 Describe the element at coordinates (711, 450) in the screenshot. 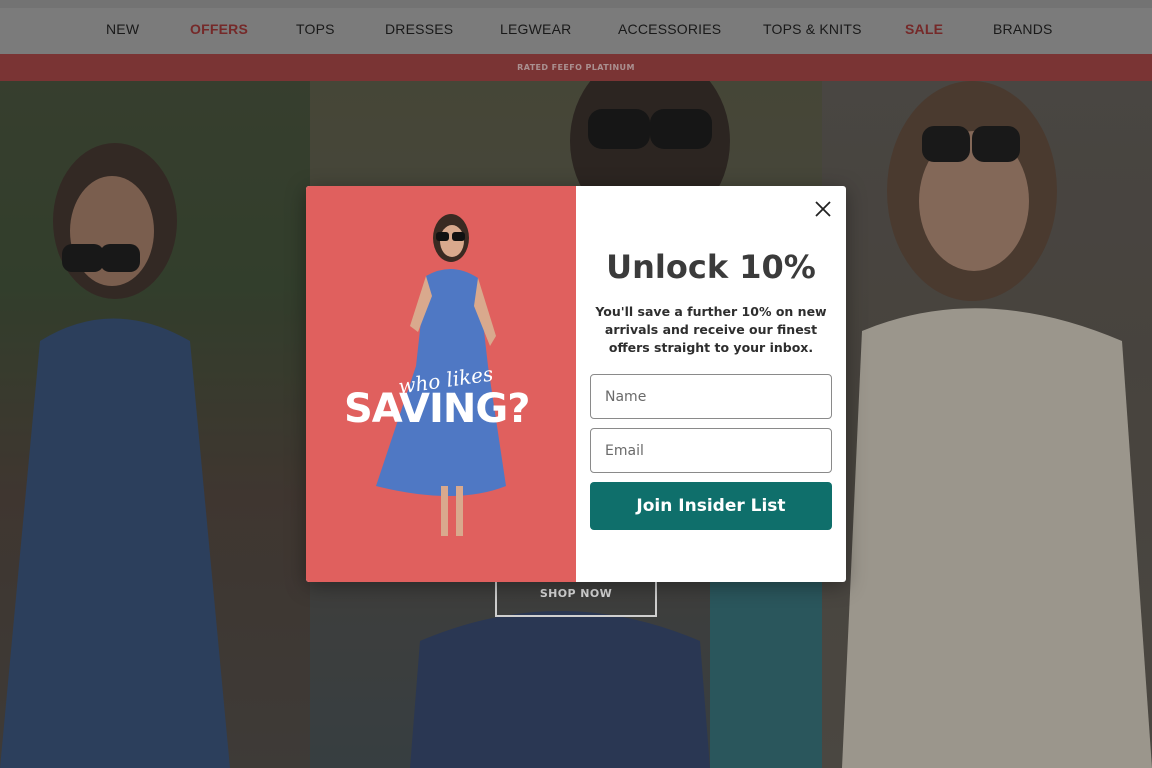

I see `email-input` at that location.